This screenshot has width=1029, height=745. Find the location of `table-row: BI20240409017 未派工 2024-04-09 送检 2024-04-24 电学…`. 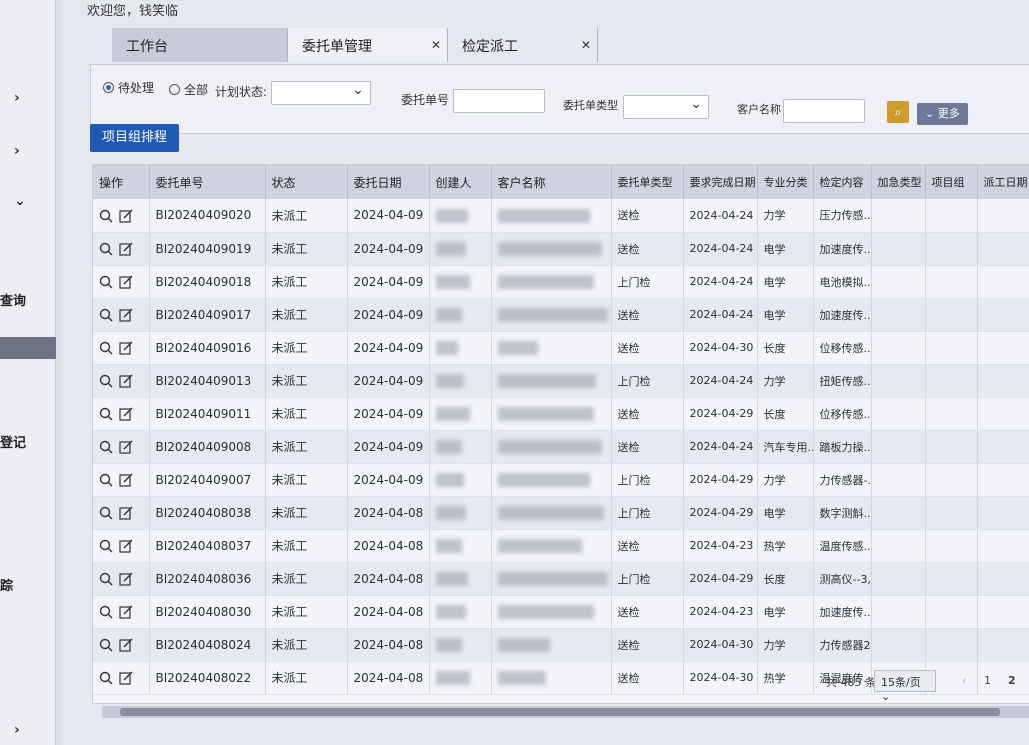

table-row: BI20240409017 未派工 2024-04-09 送检 2024-04-24 电学… is located at coordinates (561, 315).